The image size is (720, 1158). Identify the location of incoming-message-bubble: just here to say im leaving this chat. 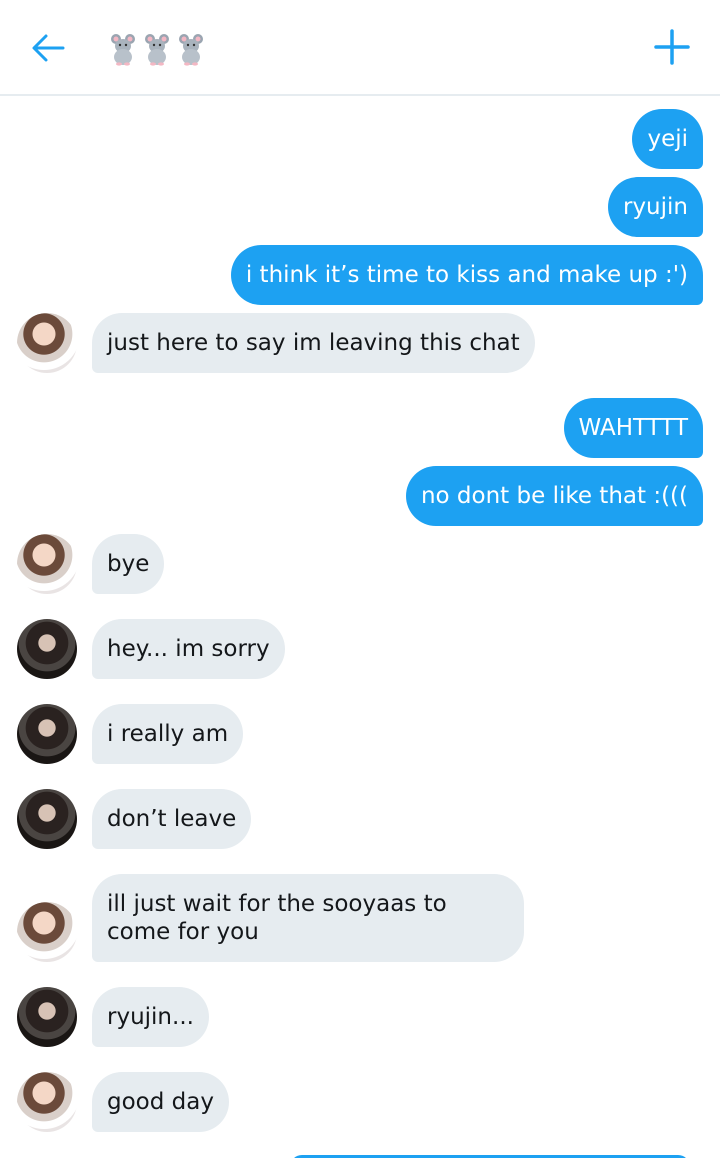
(313, 343).